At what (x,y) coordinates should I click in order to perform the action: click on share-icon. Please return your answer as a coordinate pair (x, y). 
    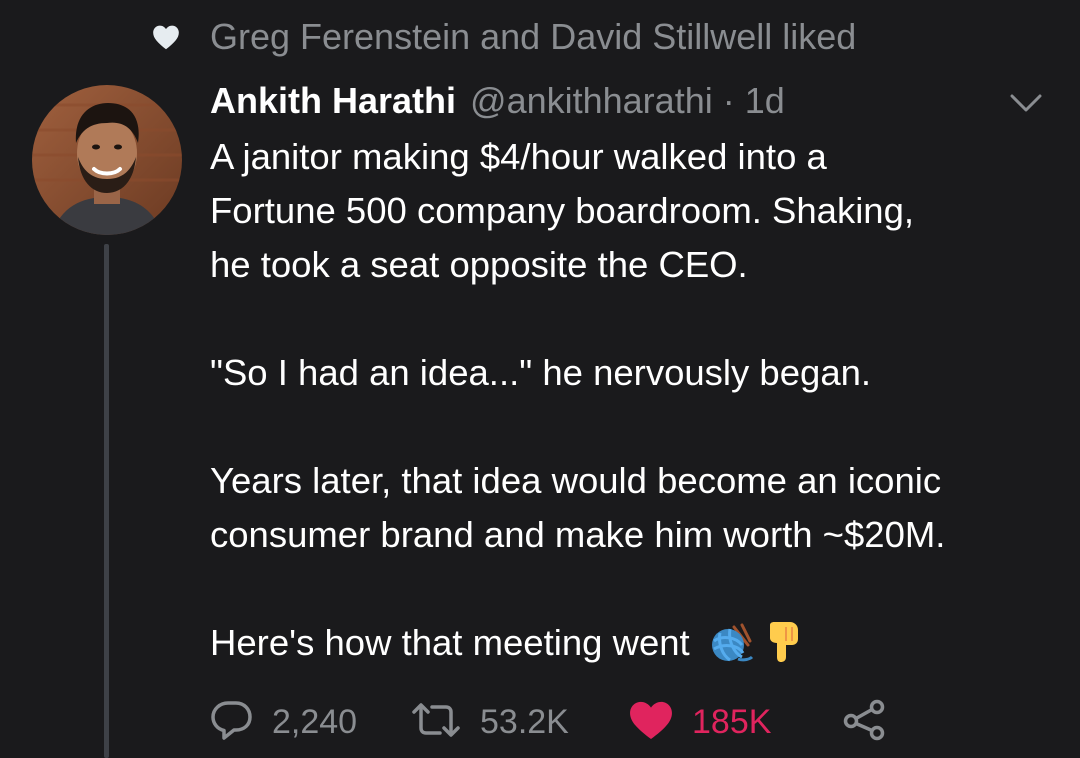
    Looking at the image, I should click on (865, 722).